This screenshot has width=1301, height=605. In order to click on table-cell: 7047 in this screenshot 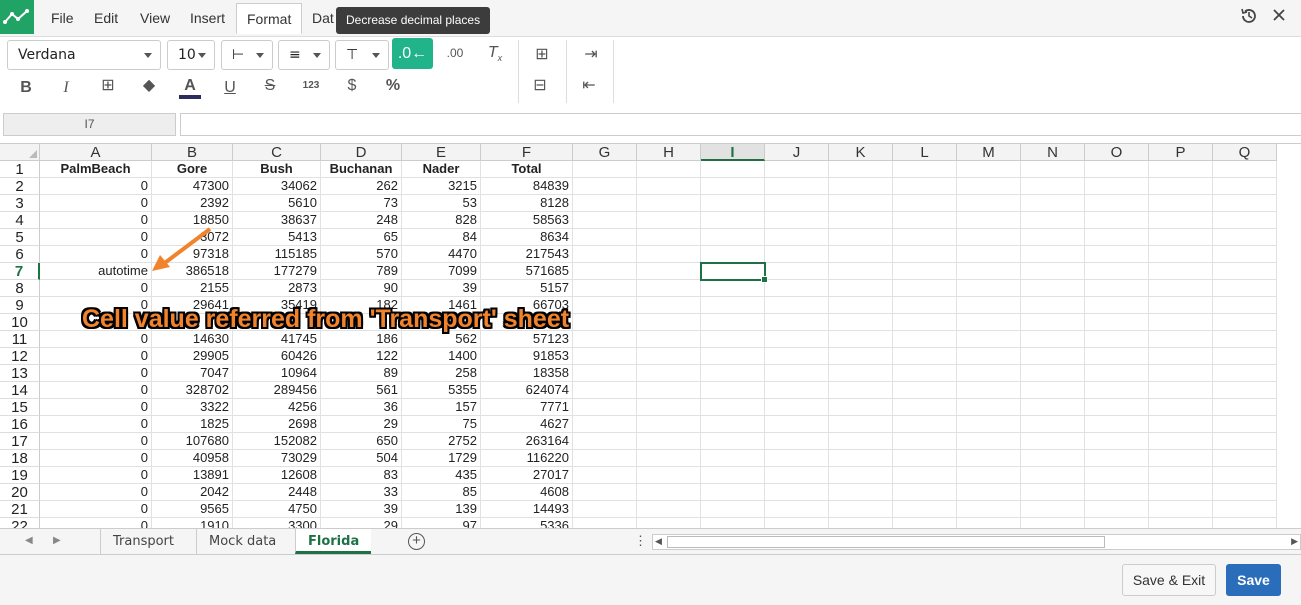, I will do `click(192, 373)`.